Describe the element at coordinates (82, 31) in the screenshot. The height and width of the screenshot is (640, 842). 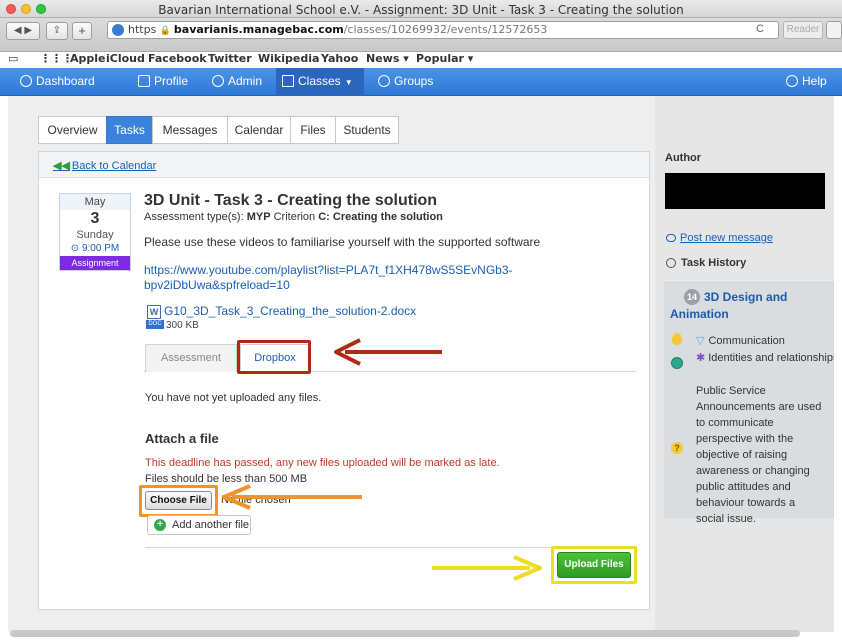
I see `new-tab-button: +` at that location.